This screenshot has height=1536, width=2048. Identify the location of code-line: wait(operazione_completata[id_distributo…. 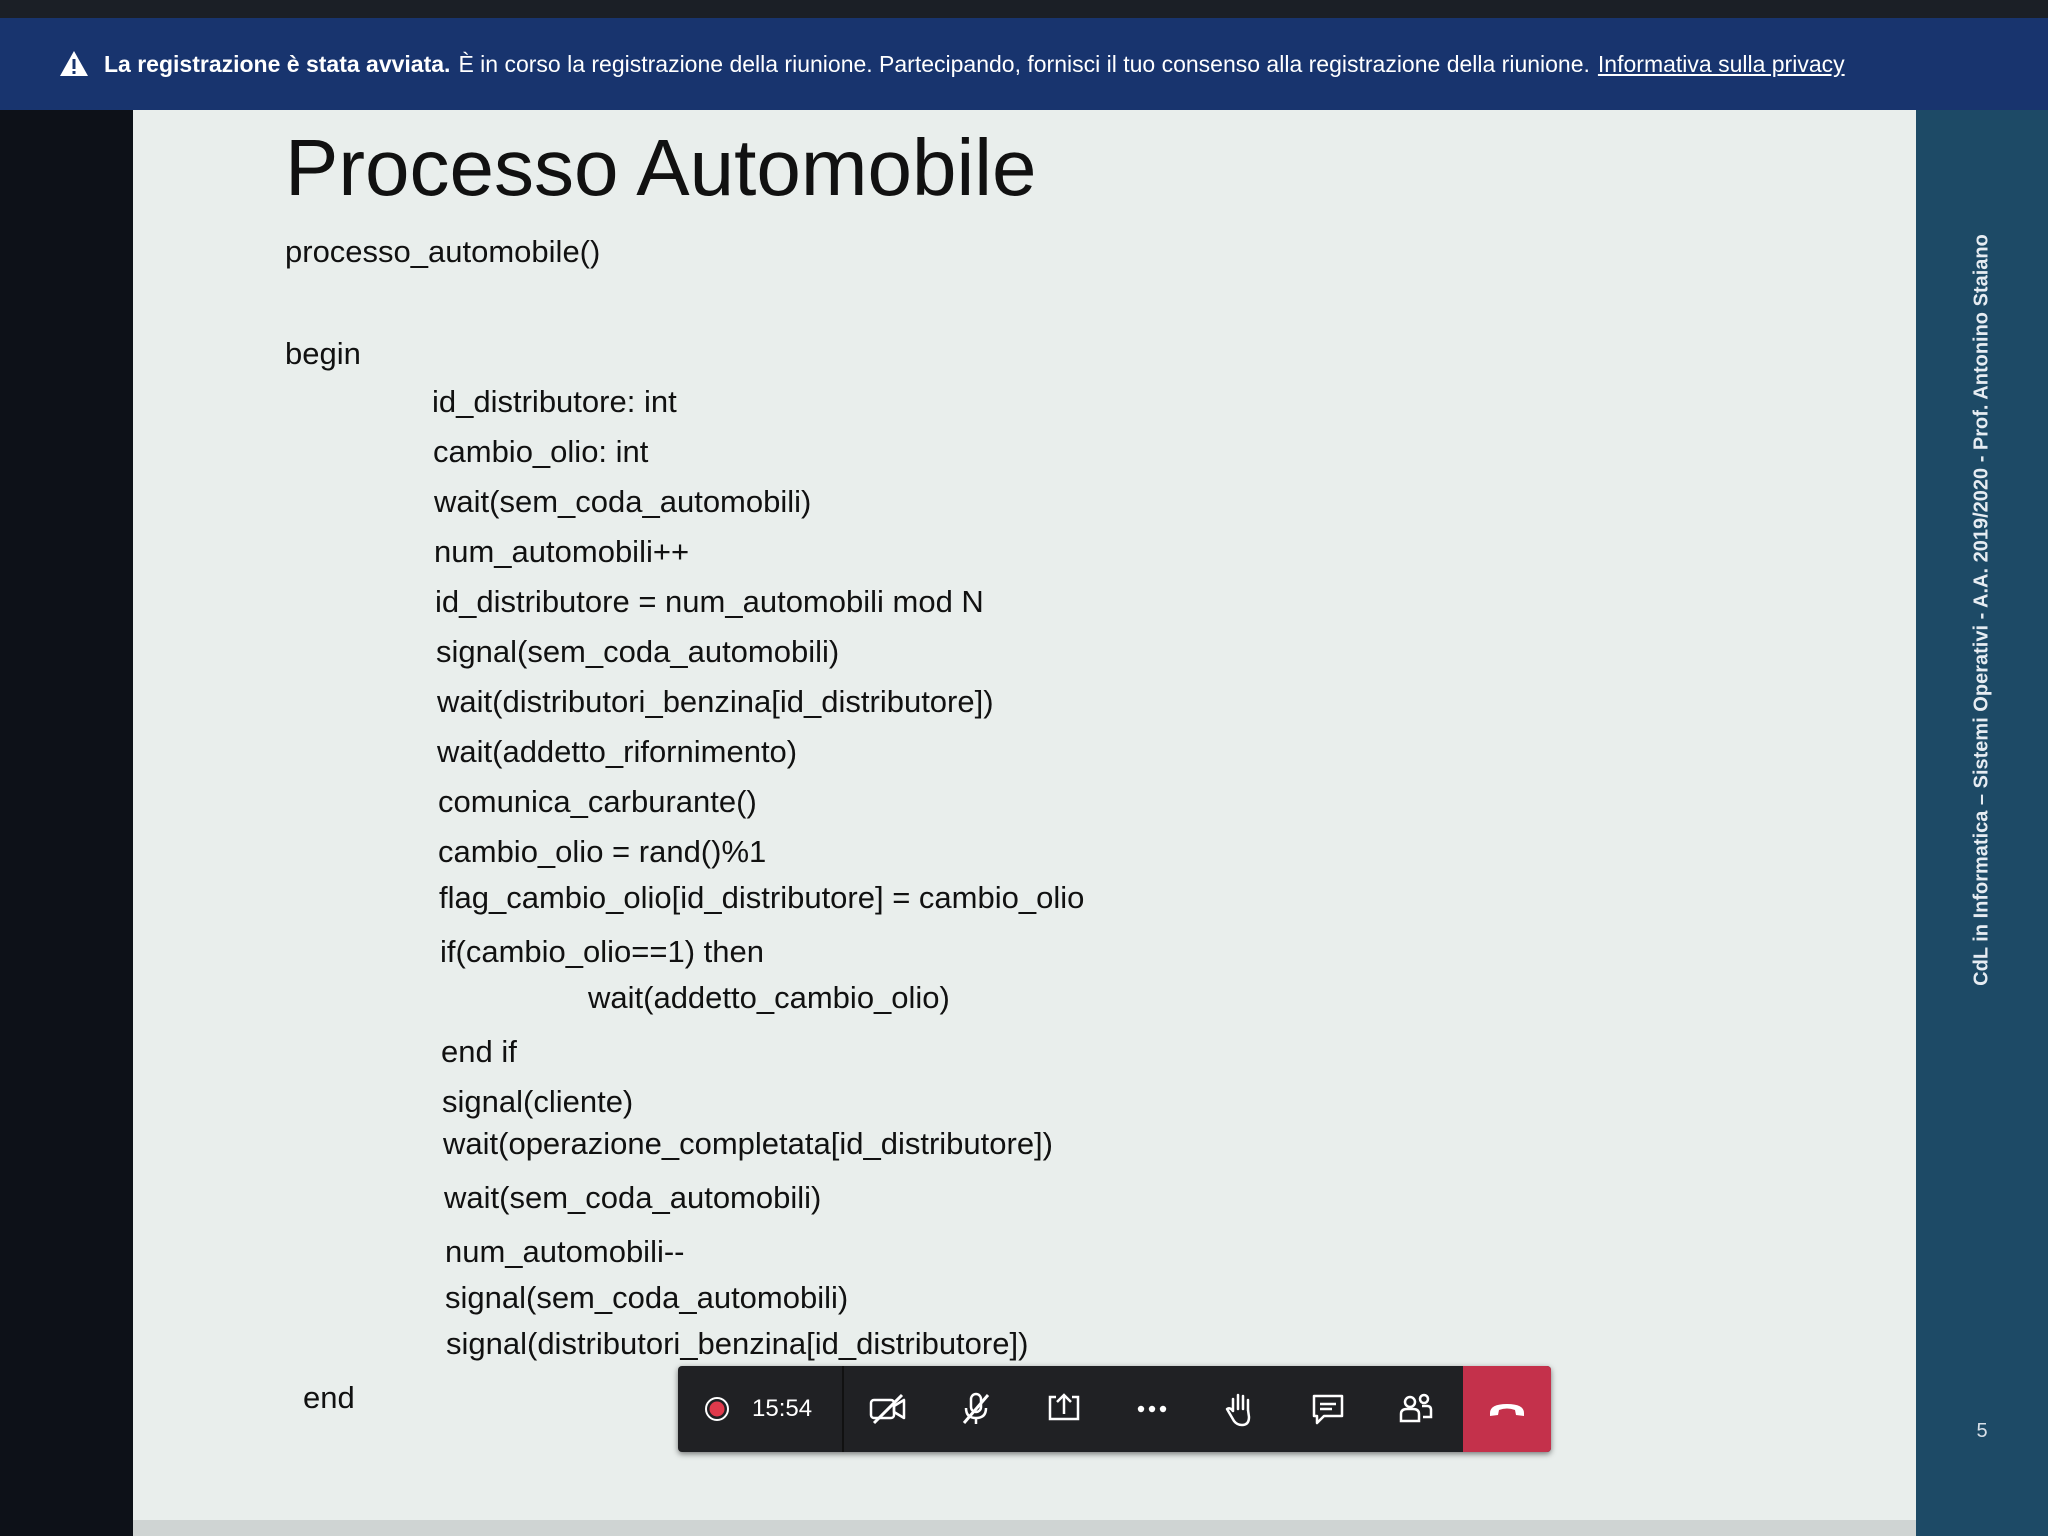
(748, 1143).